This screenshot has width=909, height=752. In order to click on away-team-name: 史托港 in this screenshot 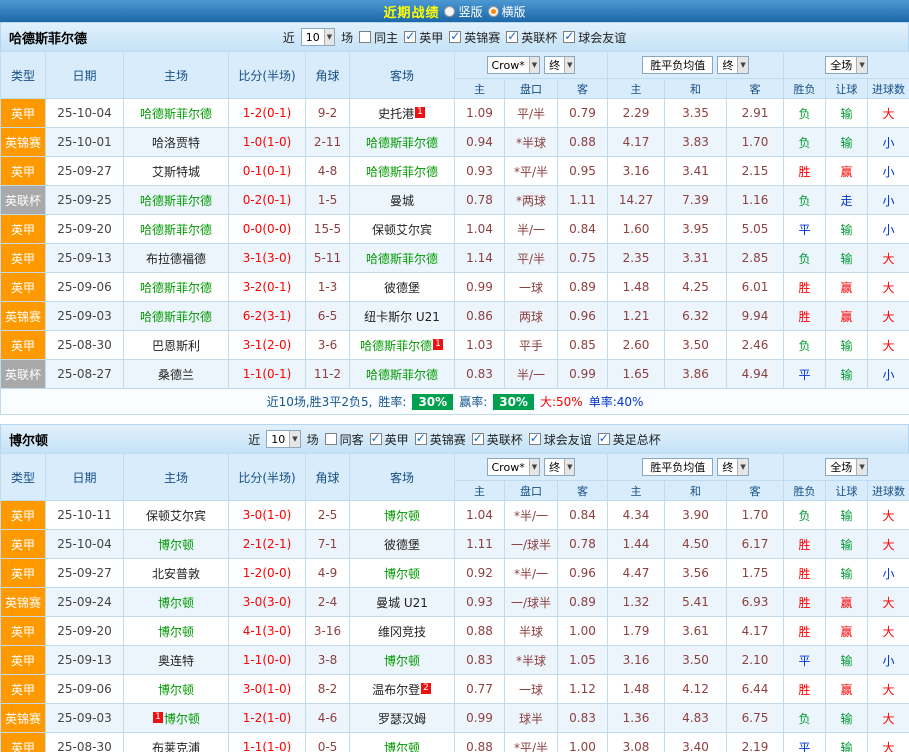, I will do `click(396, 114)`.